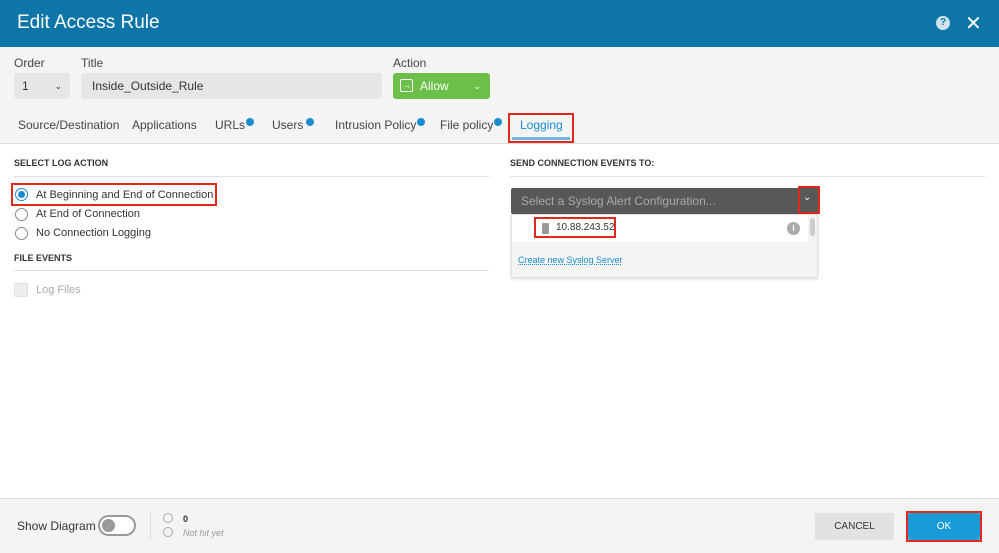 The width and height of the screenshot is (999, 553). Describe the element at coordinates (88, 22) in the screenshot. I see `dialog-title: Edit Access Rule` at that location.